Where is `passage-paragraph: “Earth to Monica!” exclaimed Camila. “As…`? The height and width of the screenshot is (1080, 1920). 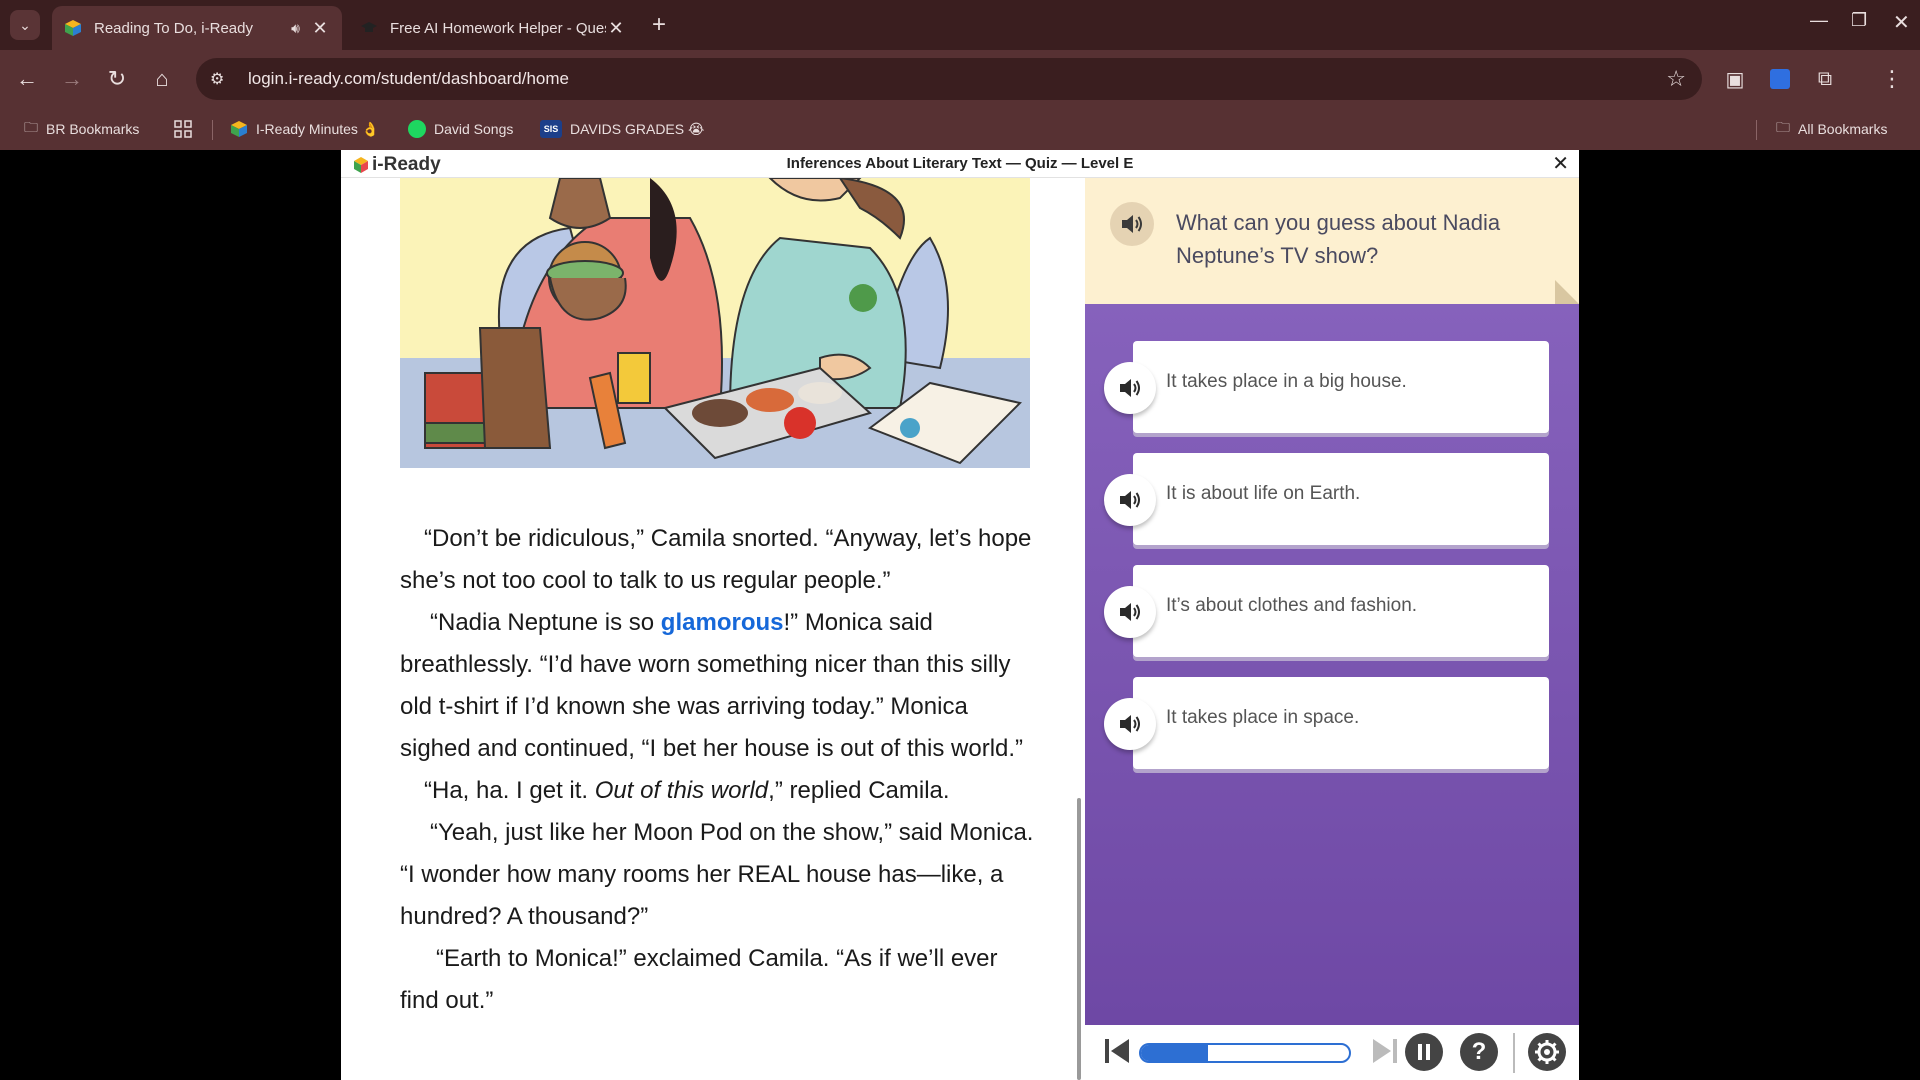 passage-paragraph: “Earth to Monica!” exclaimed Camila. “As… is located at coordinates (699, 979).